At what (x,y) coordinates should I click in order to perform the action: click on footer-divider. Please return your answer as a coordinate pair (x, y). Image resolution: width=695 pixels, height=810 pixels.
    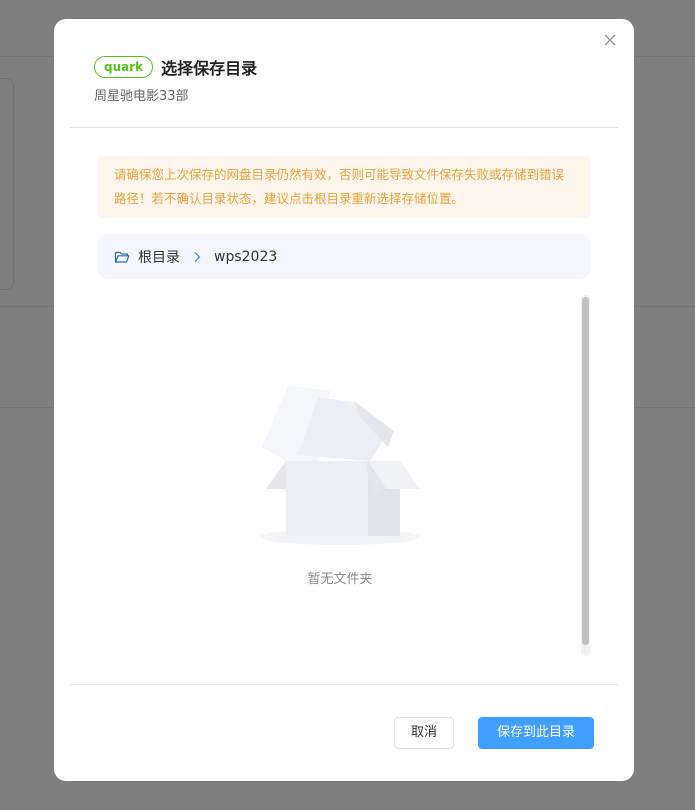
    Looking at the image, I should click on (344, 684).